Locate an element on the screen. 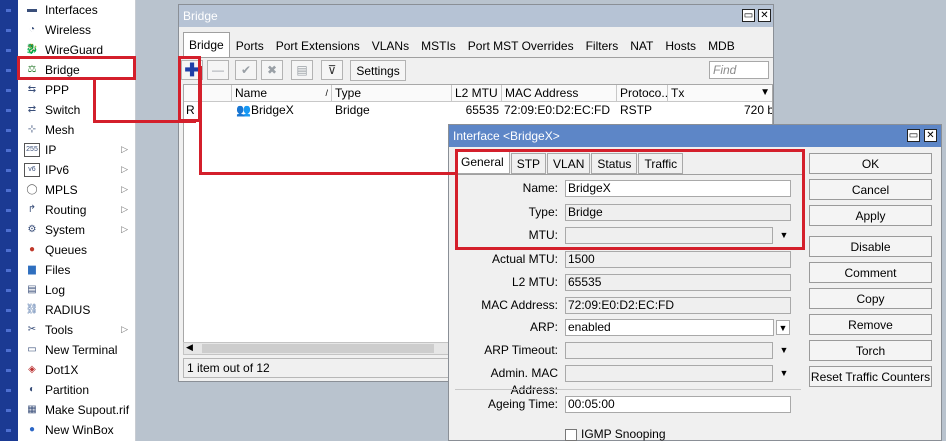 The image size is (946, 441). add-button-highlight is located at coordinates (189, 89).